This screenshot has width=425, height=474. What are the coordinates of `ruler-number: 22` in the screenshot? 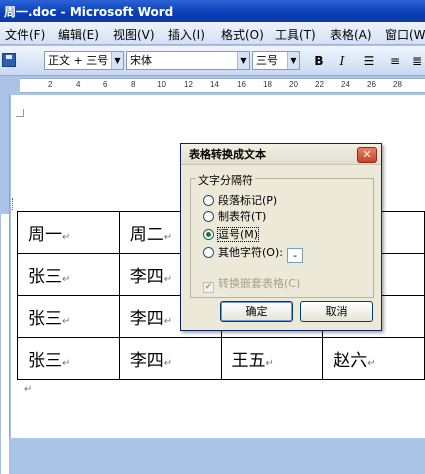 It's located at (319, 84).